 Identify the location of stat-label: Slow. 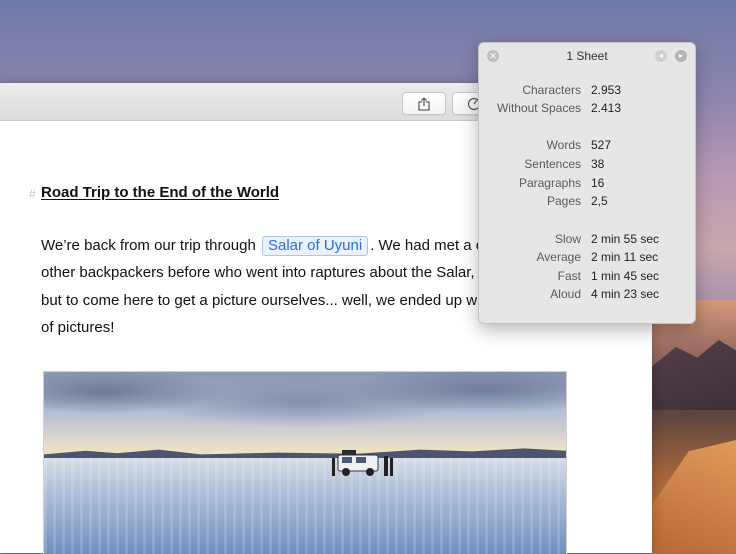
(567, 239).